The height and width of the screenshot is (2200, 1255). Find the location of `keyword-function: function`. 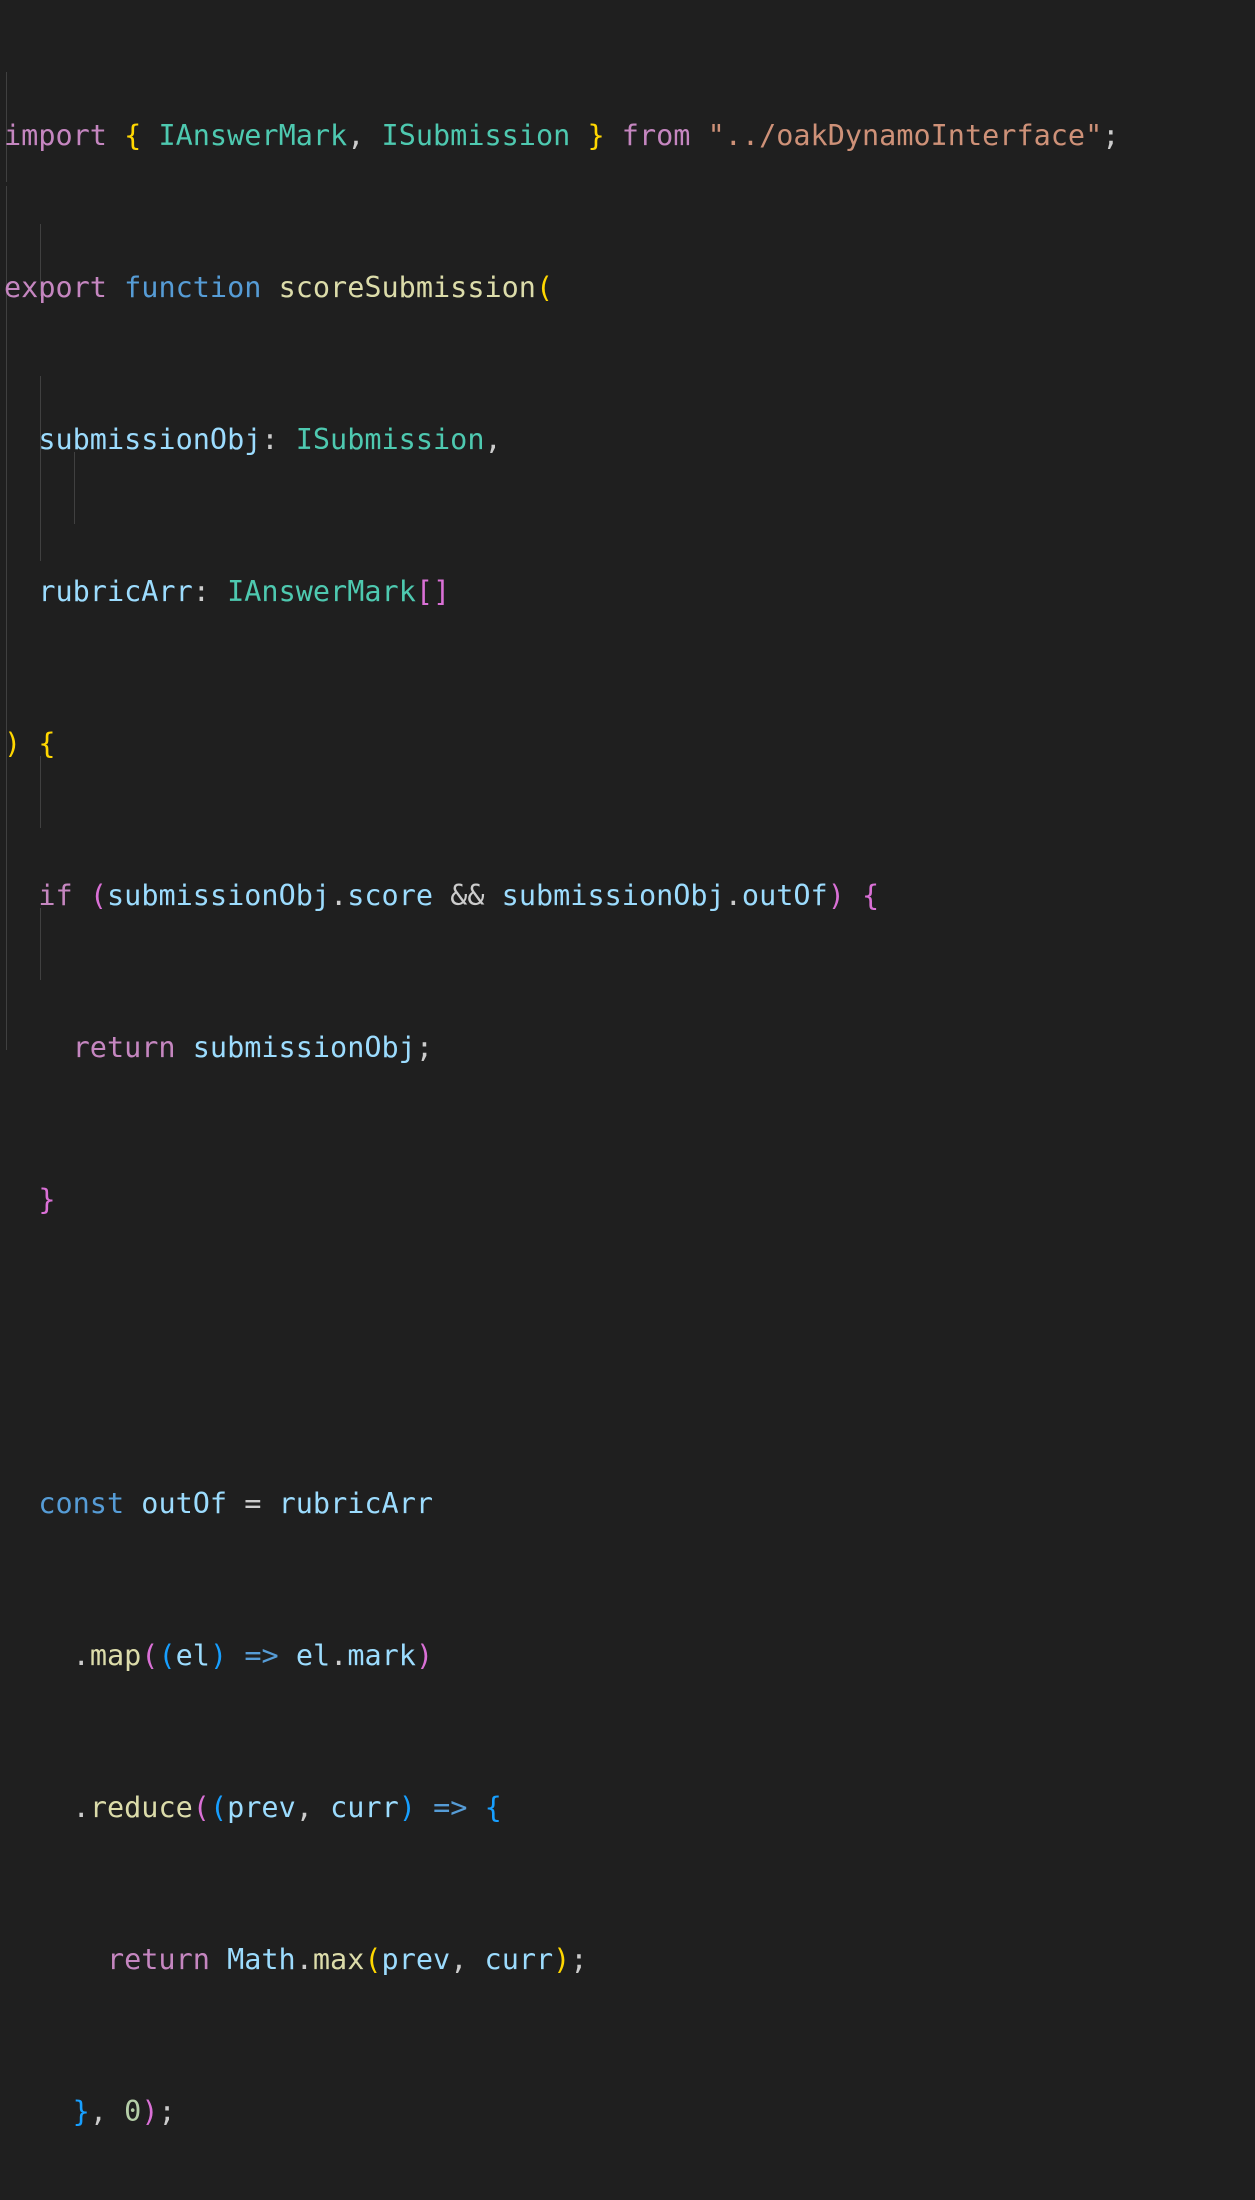

keyword-function: function is located at coordinates (193, 287).